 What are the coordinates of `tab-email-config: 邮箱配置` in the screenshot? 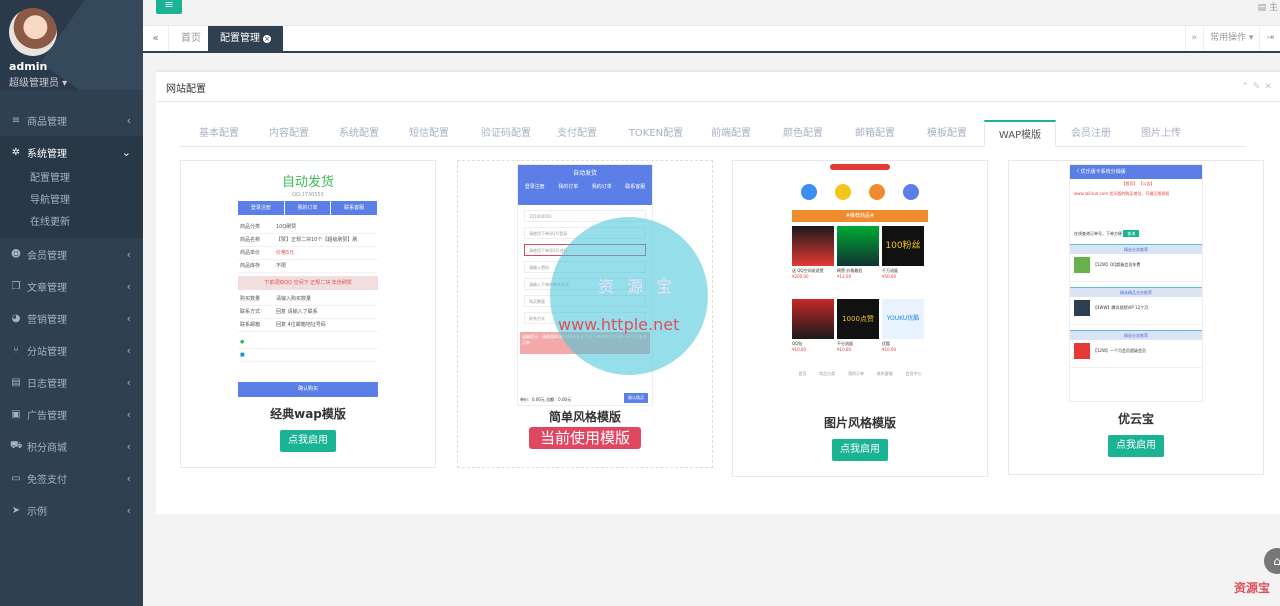 It's located at (875, 133).